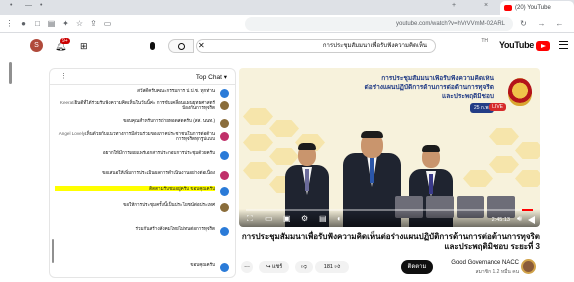 Image resolution: width=574 pixels, height=282 pixels. What do you see at coordinates (337, 267) in the screenshot?
I see `thumbs-up-icon: 👍︎` at bounding box center [337, 267].